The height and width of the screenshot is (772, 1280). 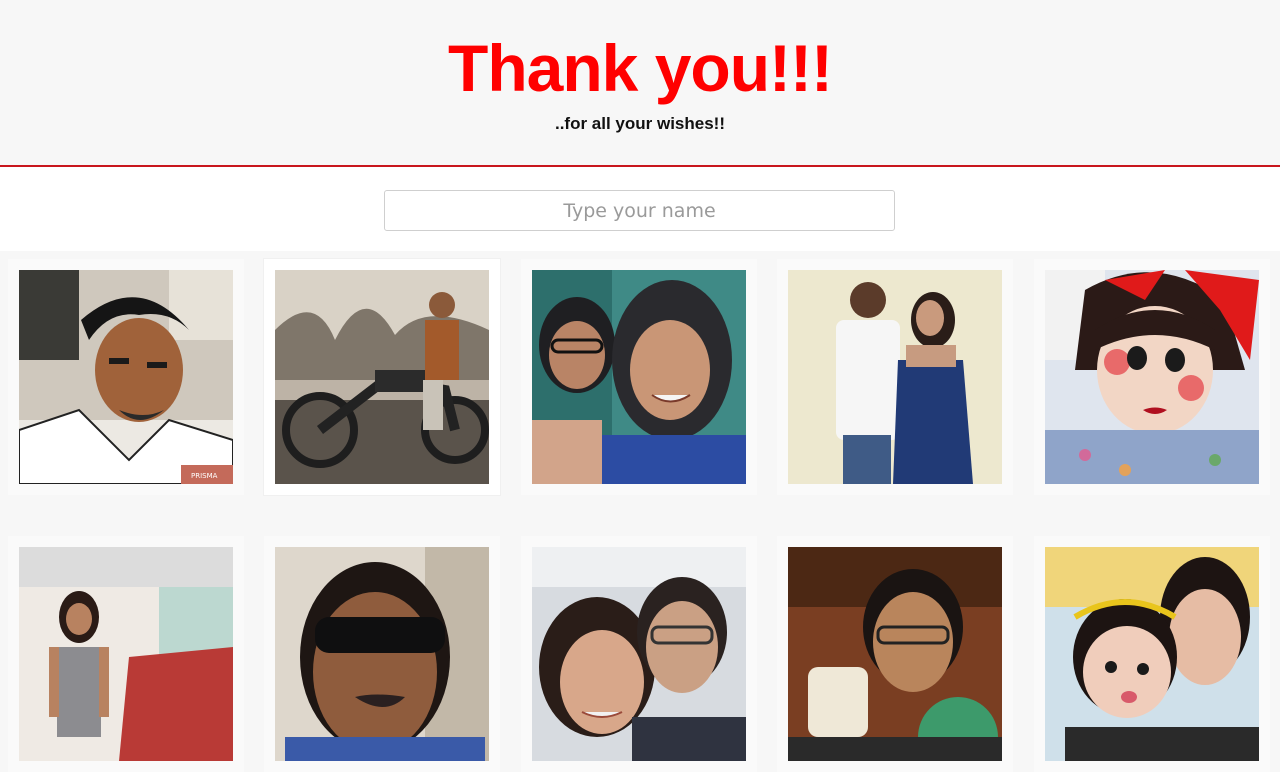 I want to click on photo-card: PRISMA, so click(x=126, y=377).